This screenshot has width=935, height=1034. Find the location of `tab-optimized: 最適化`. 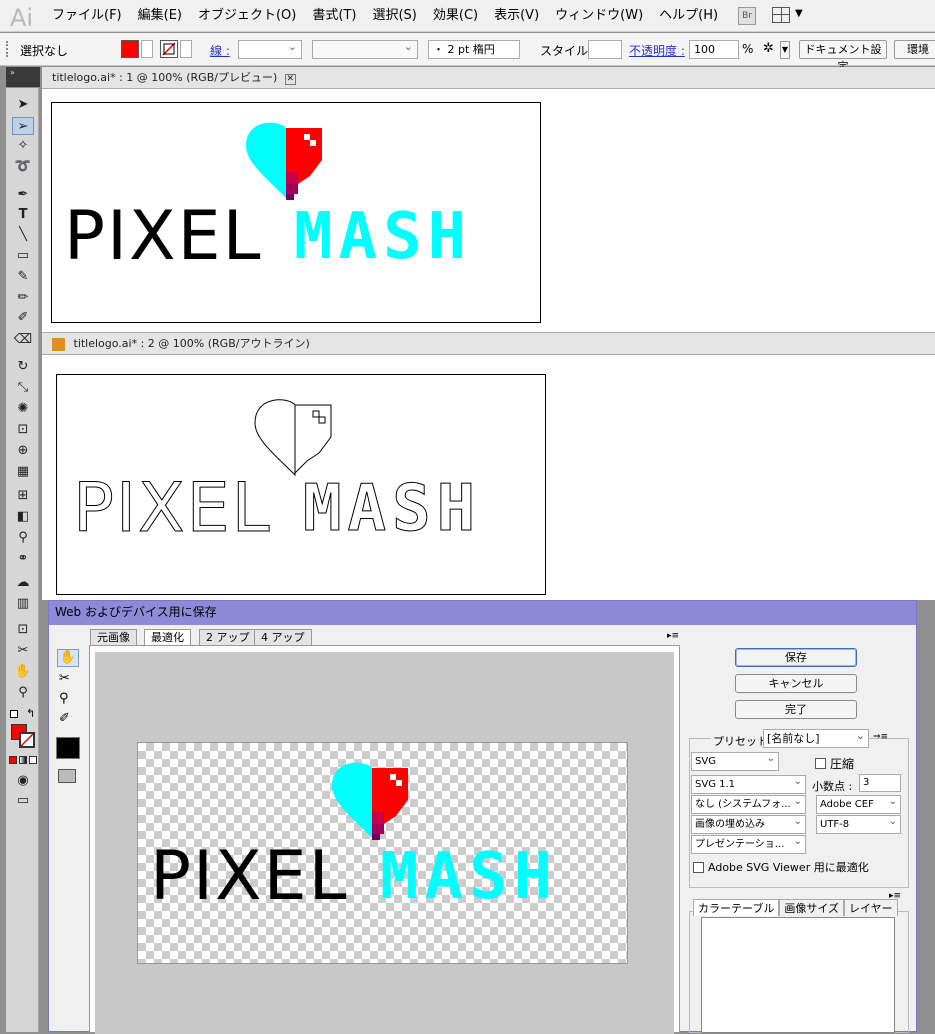

tab-optimized: 最適化 is located at coordinates (167, 637).